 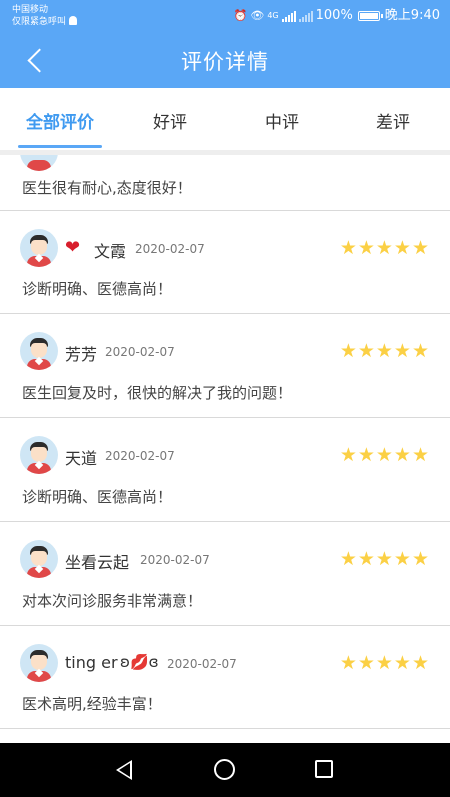 I want to click on status-right: ⏰ 👁 4G 100% 晚上9:40, so click(x=337, y=16).